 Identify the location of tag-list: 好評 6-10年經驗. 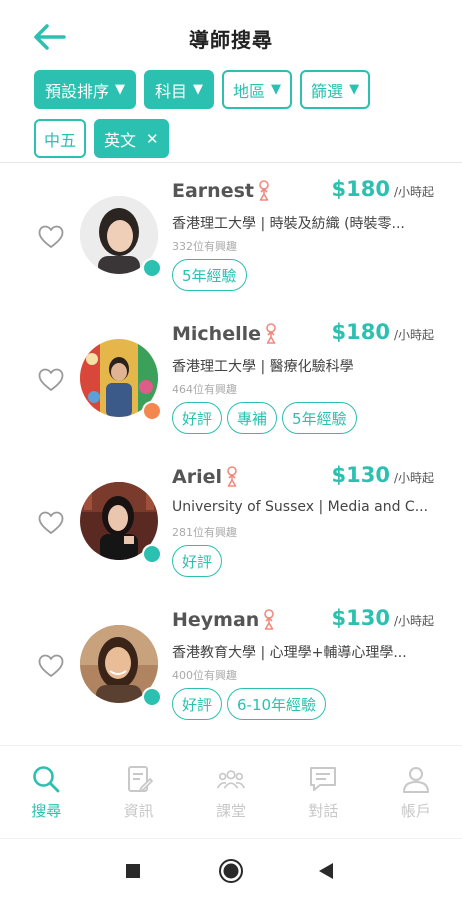
(249, 704).